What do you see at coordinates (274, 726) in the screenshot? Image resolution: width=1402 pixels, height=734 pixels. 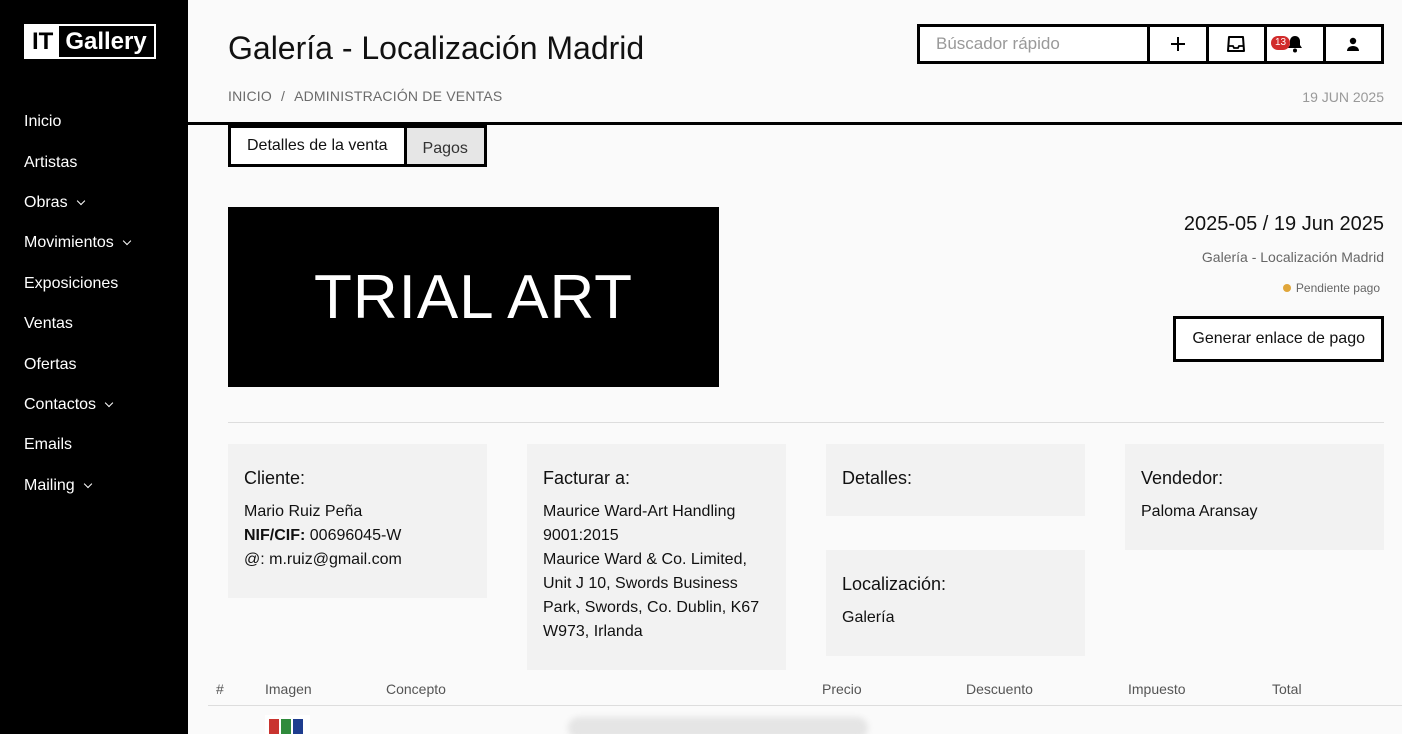 I see `thumb-red` at bounding box center [274, 726].